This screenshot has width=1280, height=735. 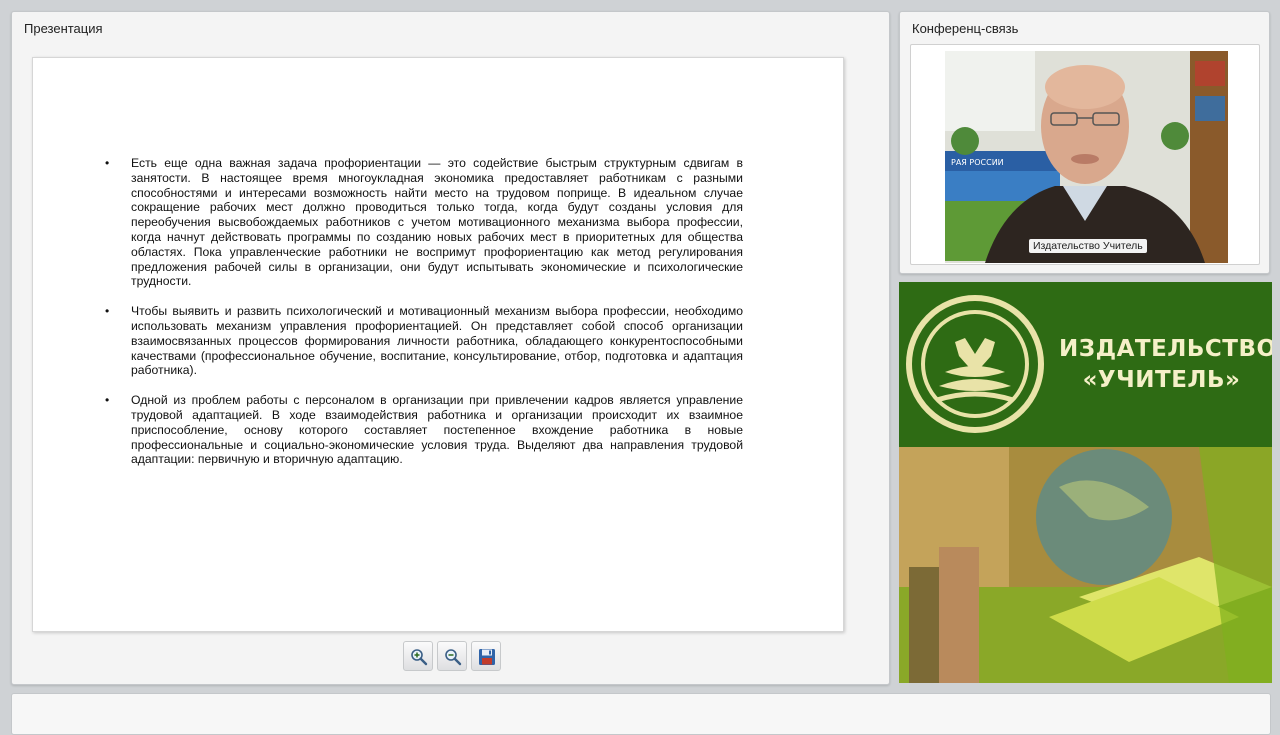 I want to click on banner-line2: «УЧИТЕЛЬ», so click(x=1161, y=380).